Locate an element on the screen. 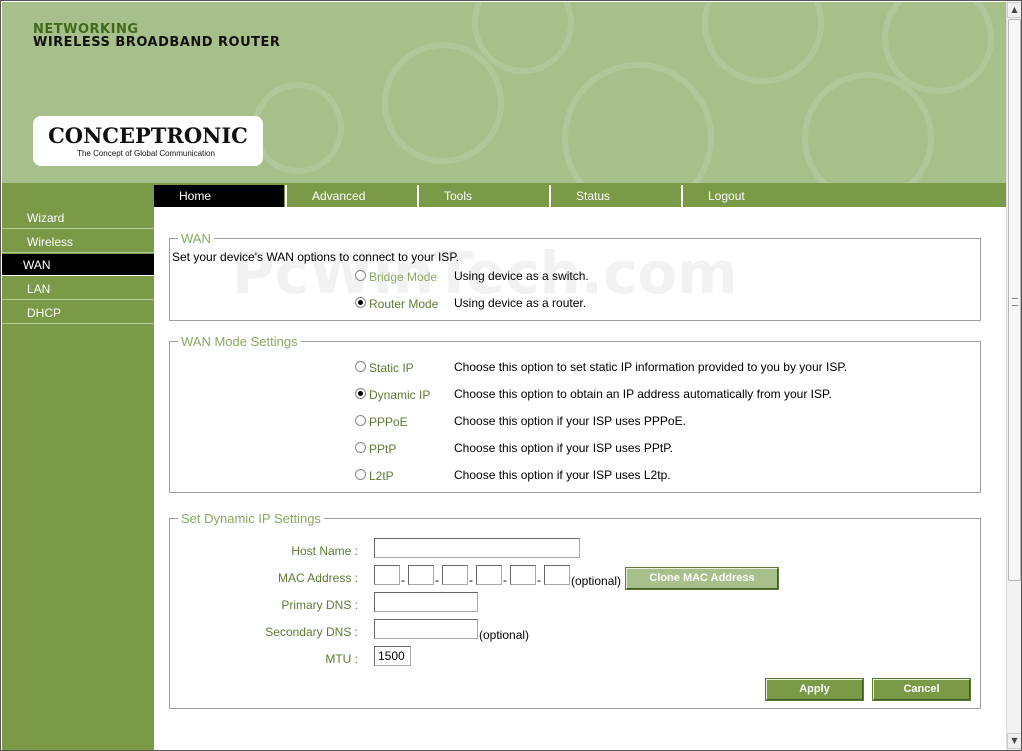 This screenshot has height=751, width=1022. mac-optional-note: (optional) is located at coordinates (596, 581).